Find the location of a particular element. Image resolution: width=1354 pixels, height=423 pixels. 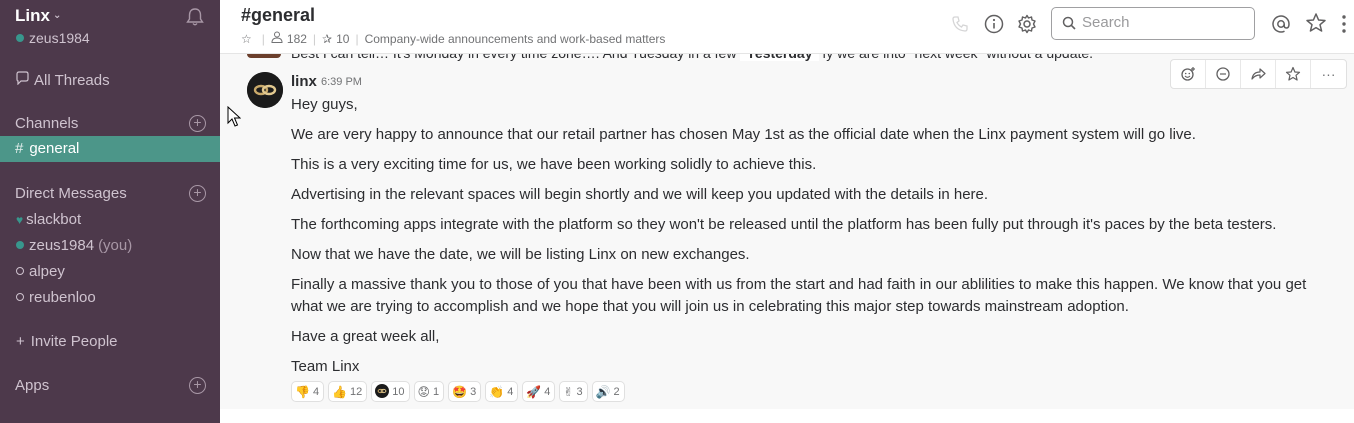

channel-title: #general is located at coordinates (278, 15).